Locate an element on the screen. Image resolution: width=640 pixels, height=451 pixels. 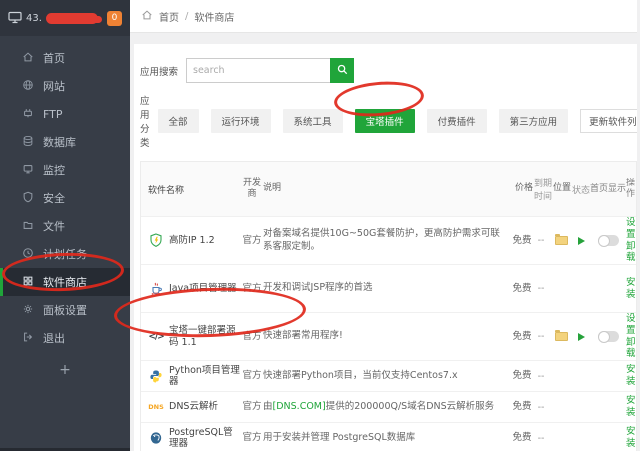
description: 由[DNS.COM]提供的200000Q/S域名DNS云解析服务 is located at coordinates (379, 406).